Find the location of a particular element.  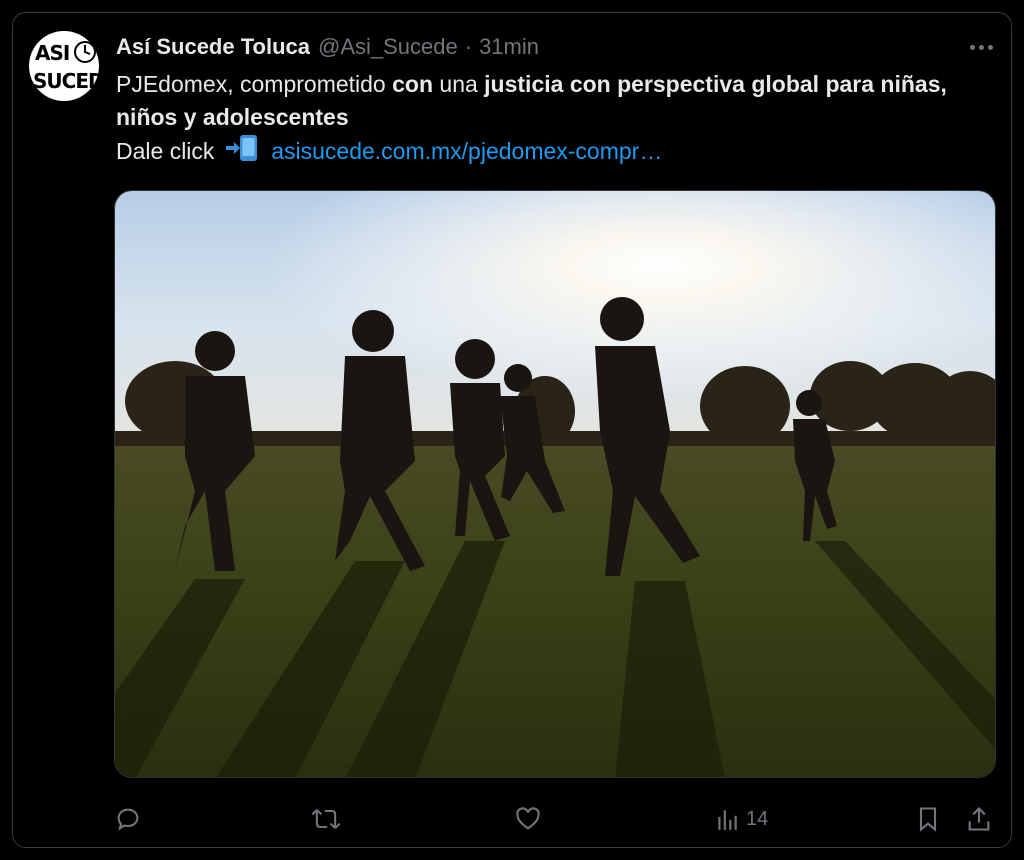

tweet-timestamp: 31min is located at coordinates (509, 47).